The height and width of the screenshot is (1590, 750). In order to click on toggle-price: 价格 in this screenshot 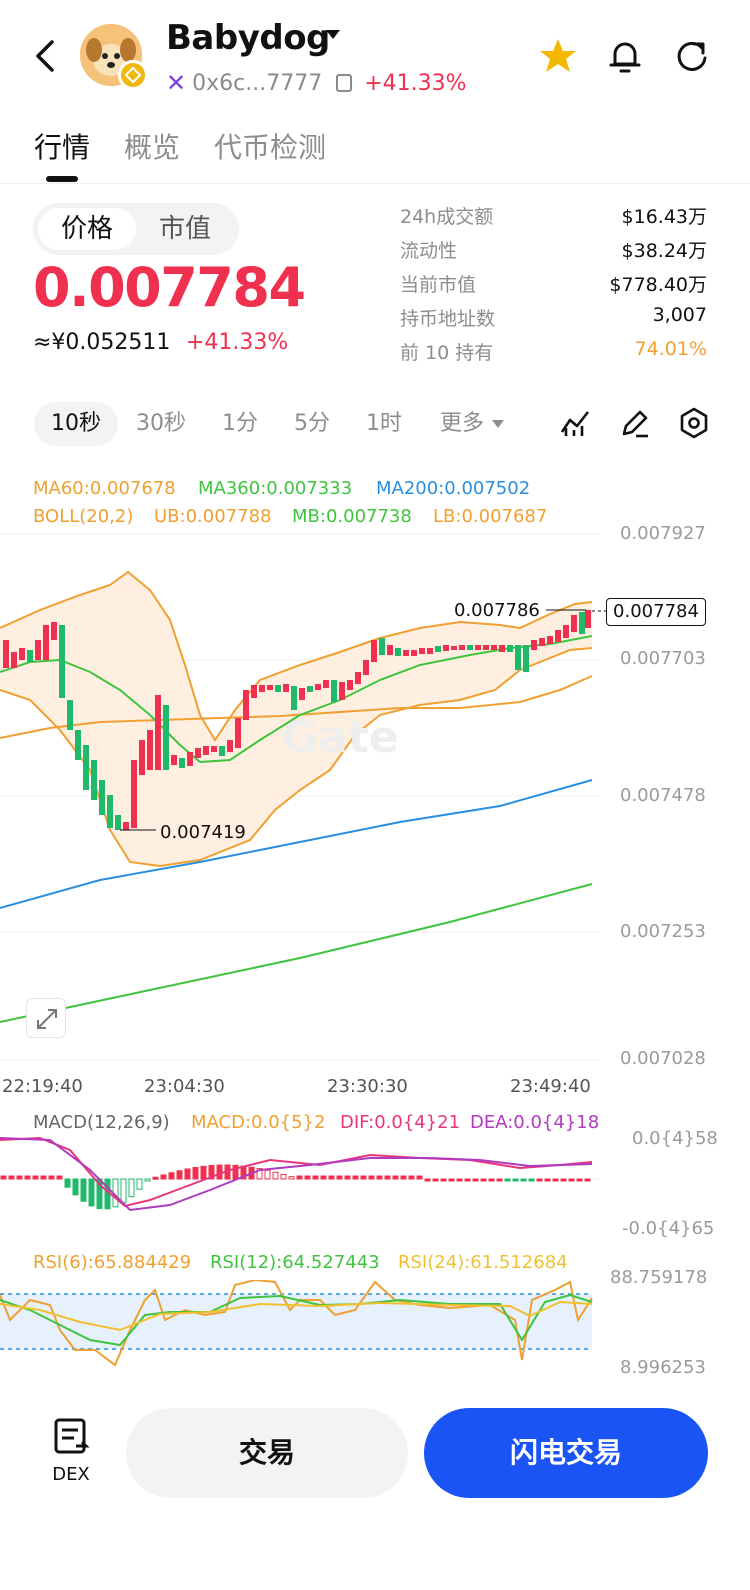, I will do `click(87, 229)`.